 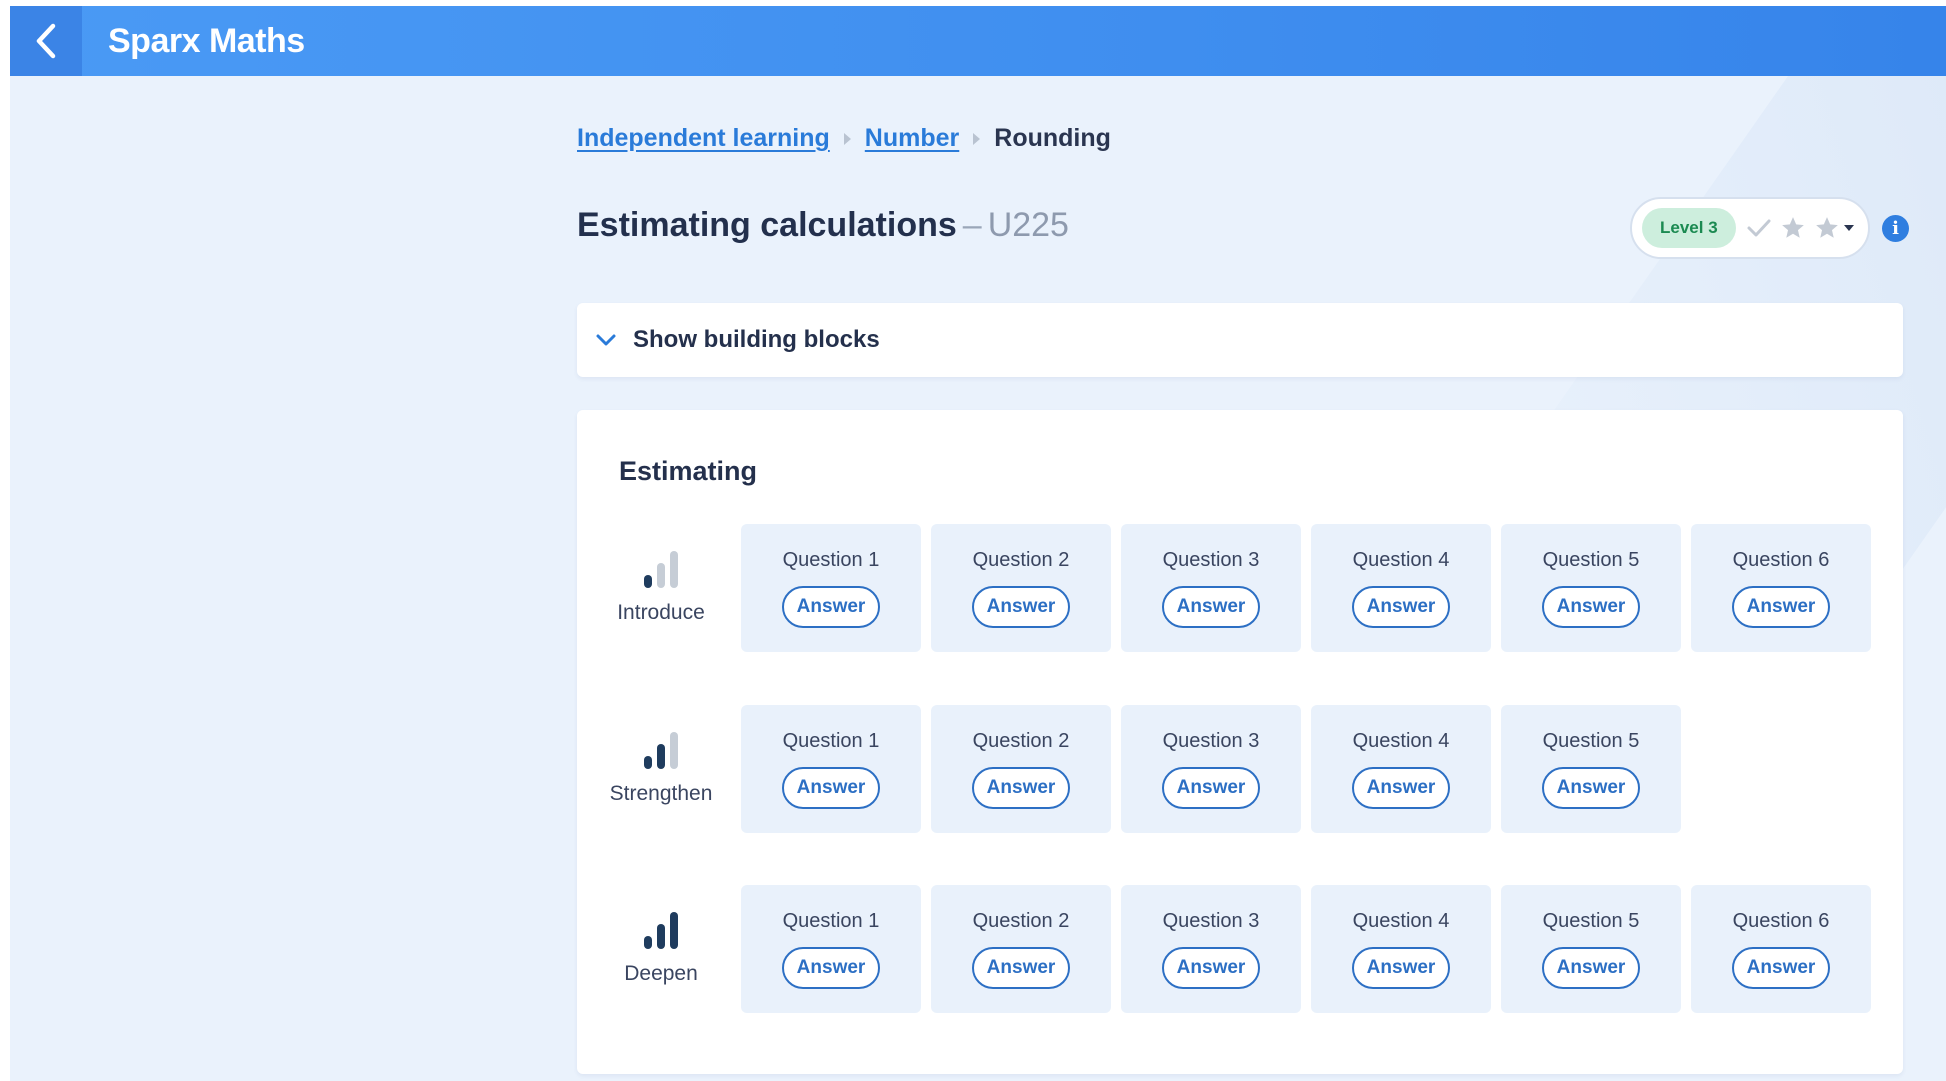 I want to click on breadcrumb-independent-learning: Independent learning, so click(x=703, y=138).